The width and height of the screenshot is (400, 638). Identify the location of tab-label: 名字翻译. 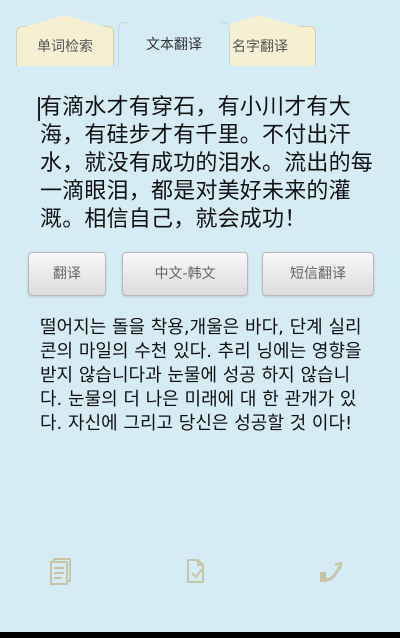
(260, 46).